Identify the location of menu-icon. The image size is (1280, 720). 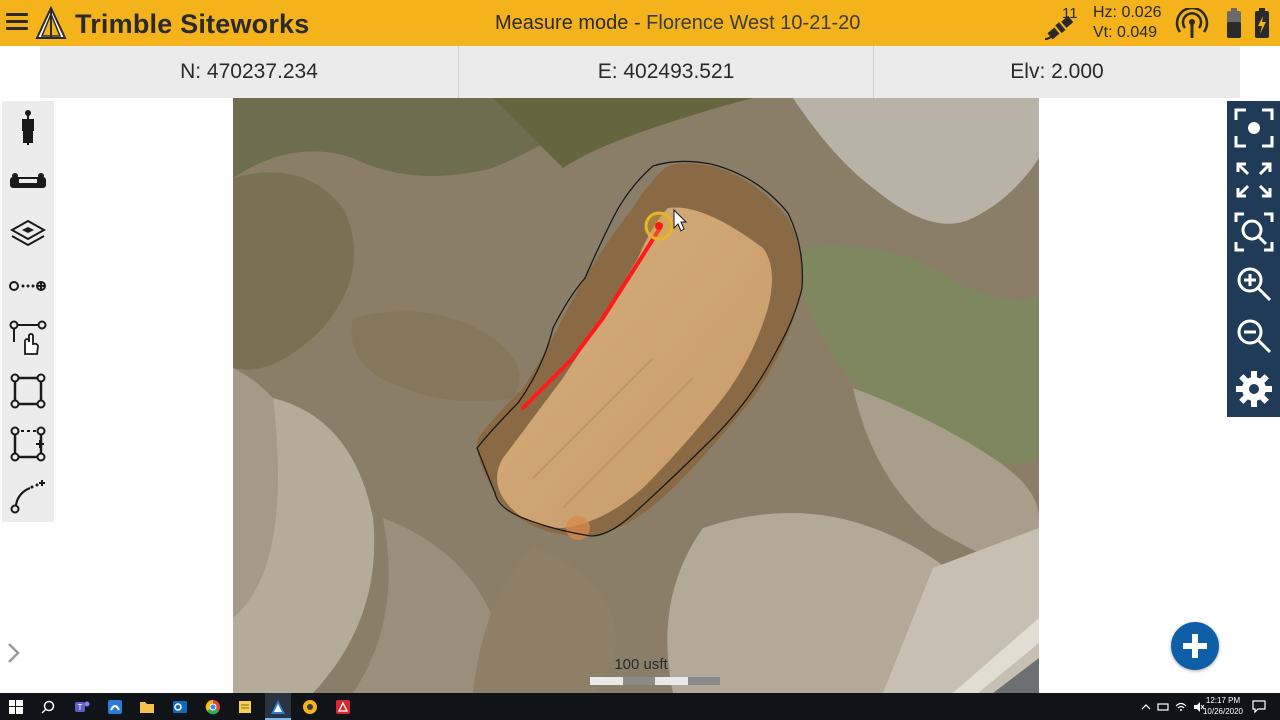
(17, 22).